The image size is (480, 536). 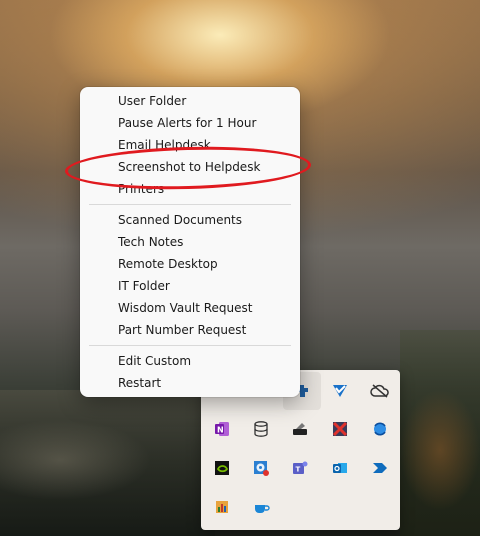 What do you see at coordinates (190, 383) in the screenshot?
I see `menu-item-restart: Restart` at bounding box center [190, 383].